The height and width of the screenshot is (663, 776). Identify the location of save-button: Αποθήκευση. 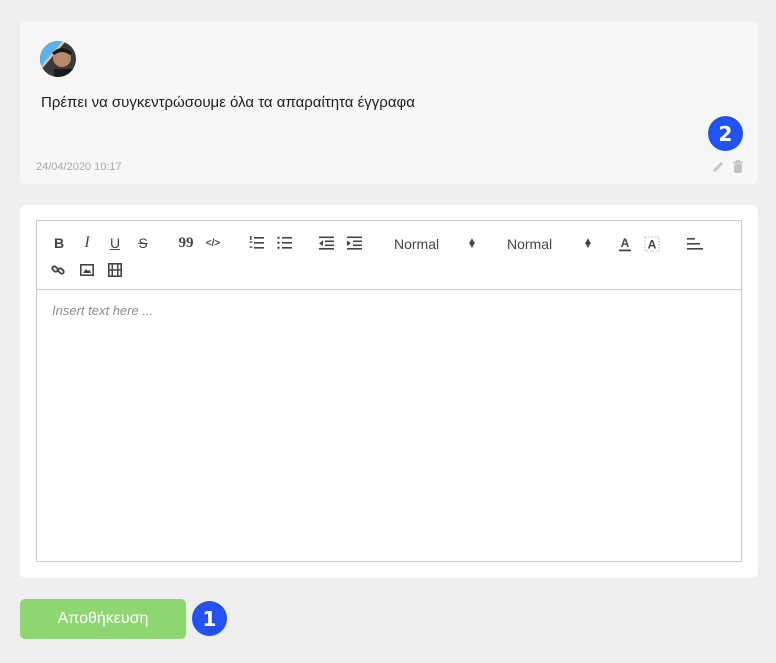
(103, 619).